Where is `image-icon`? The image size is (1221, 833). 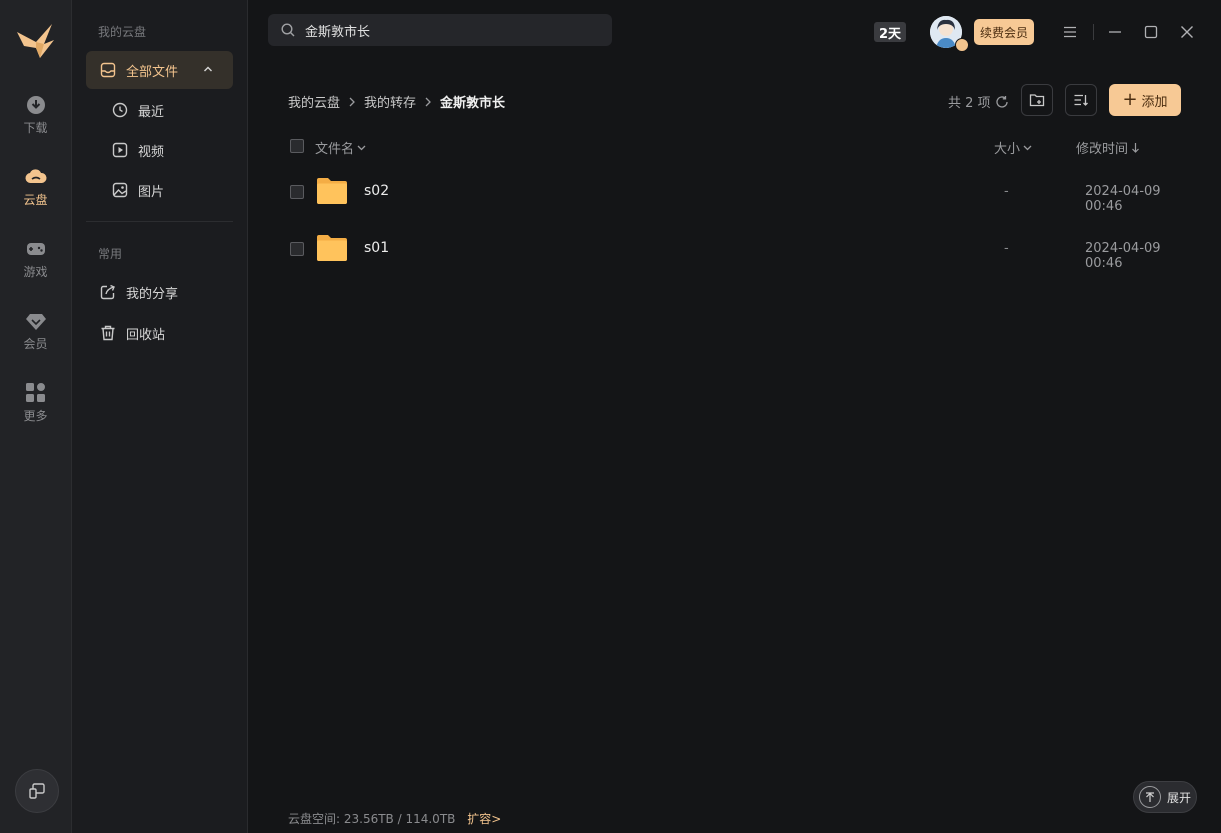 image-icon is located at coordinates (120, 190).